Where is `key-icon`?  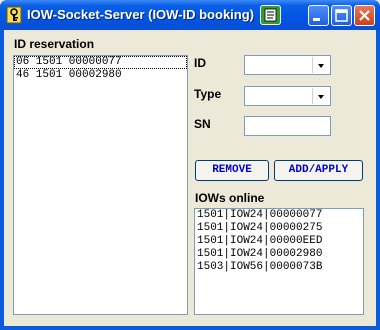
key-icon is located at coordinates (14, 15).